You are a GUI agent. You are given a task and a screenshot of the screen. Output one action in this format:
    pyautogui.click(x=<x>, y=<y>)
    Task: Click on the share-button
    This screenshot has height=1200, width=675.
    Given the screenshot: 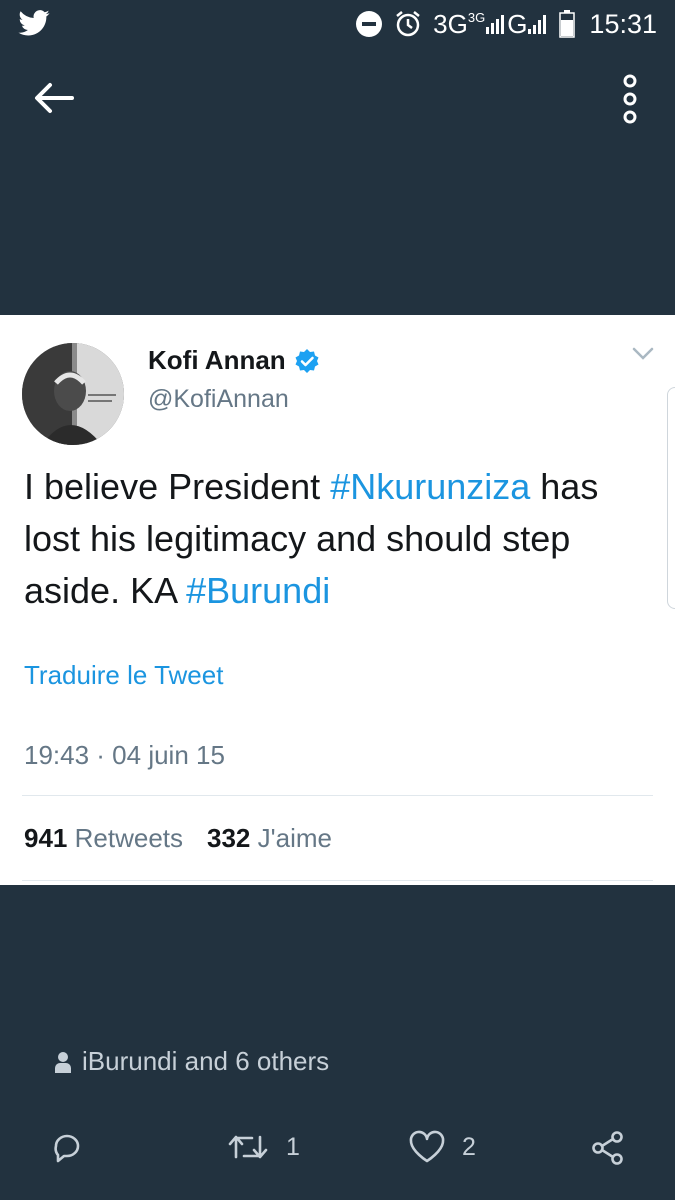 What is the action you would take?
    pyautogui.click(x=608, y=1148)
    